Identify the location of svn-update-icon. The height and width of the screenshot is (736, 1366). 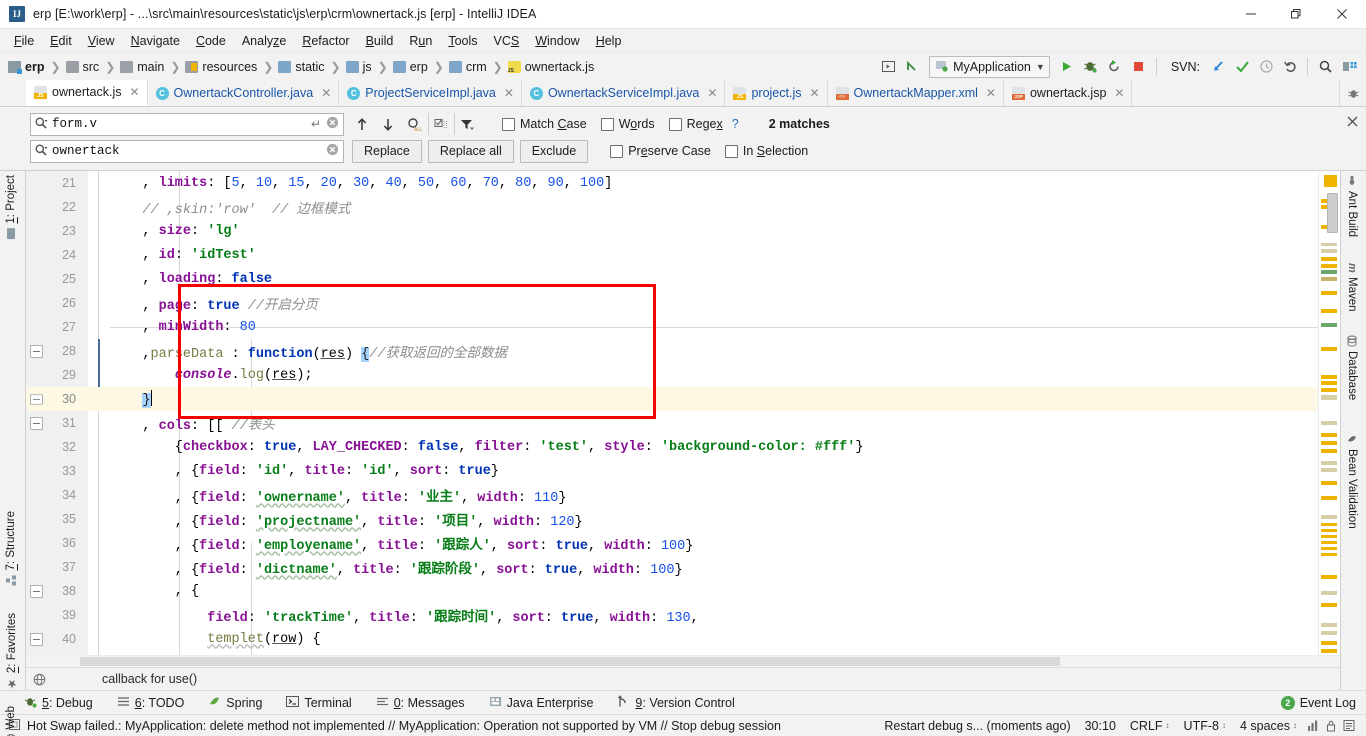
(1218, 67).